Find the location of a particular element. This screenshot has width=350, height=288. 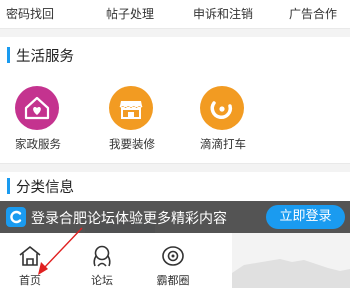

service-housekeeping: 家政服务 is located at coordinates (38, 121).